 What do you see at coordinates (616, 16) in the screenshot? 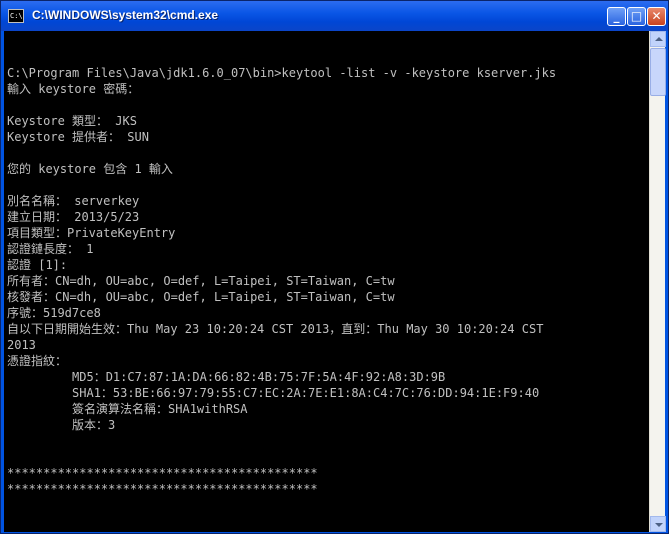
I see `minimize-button: _` at bounding box center [616, 16].